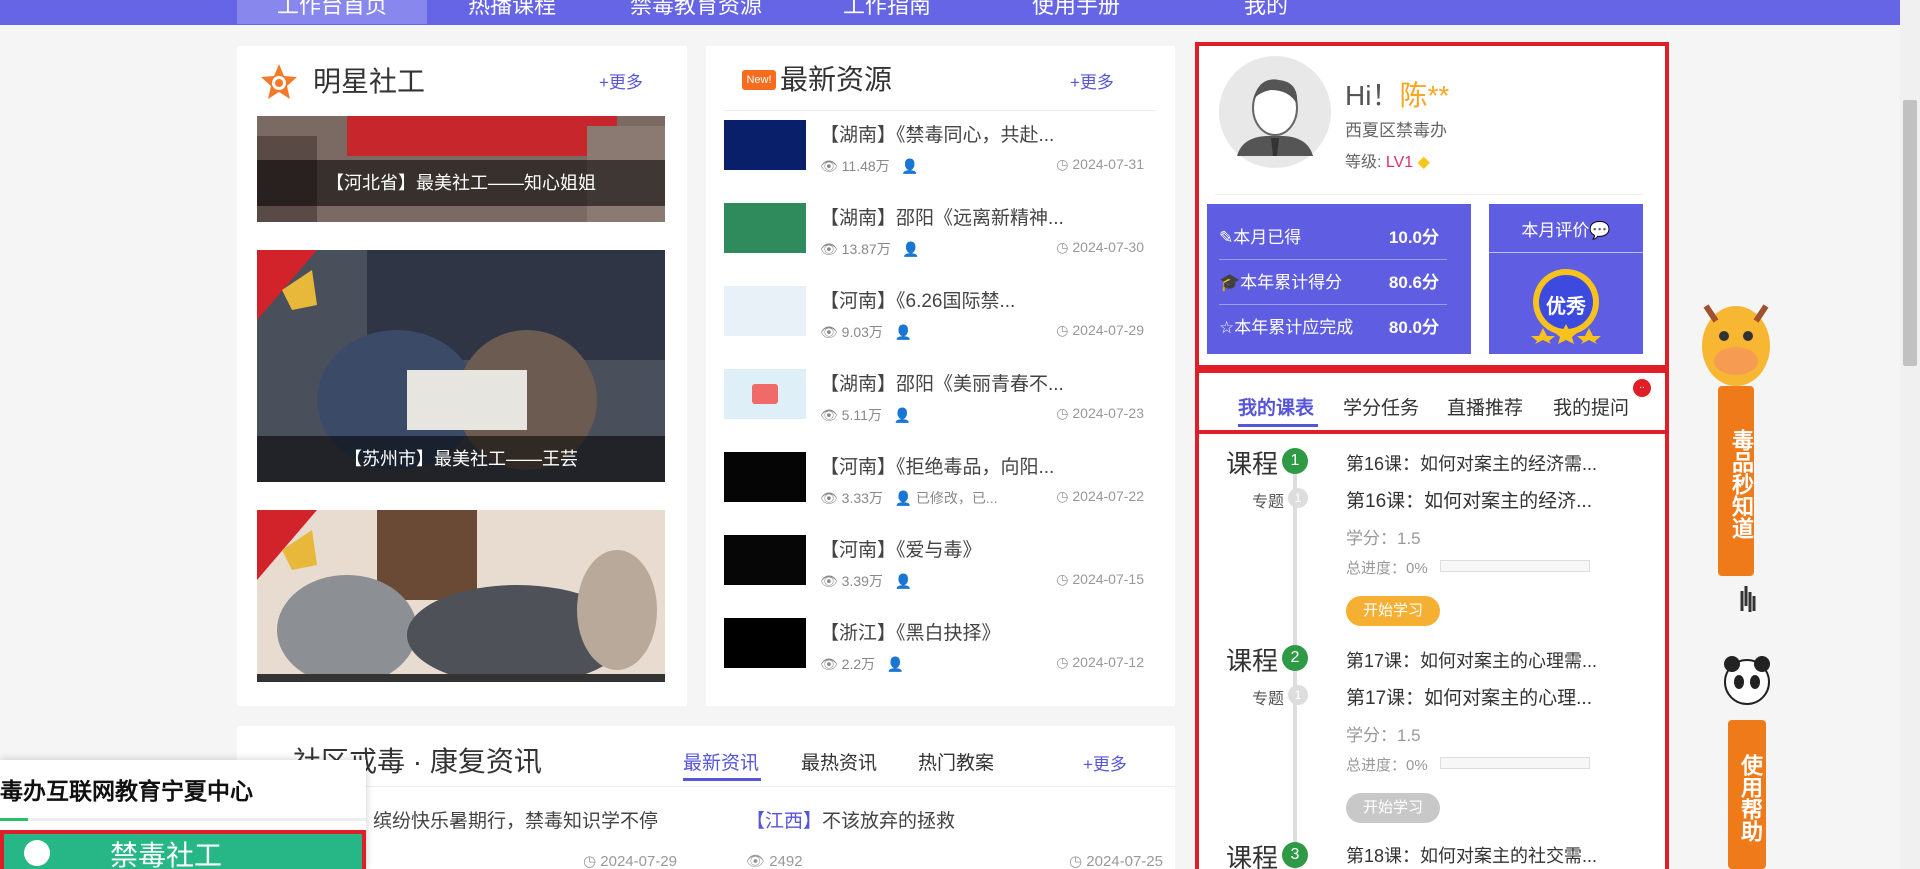 The image size is (1920, 869). I want to click on resource-title: 【浙江】《黑白抉择》, so click(910, 633).